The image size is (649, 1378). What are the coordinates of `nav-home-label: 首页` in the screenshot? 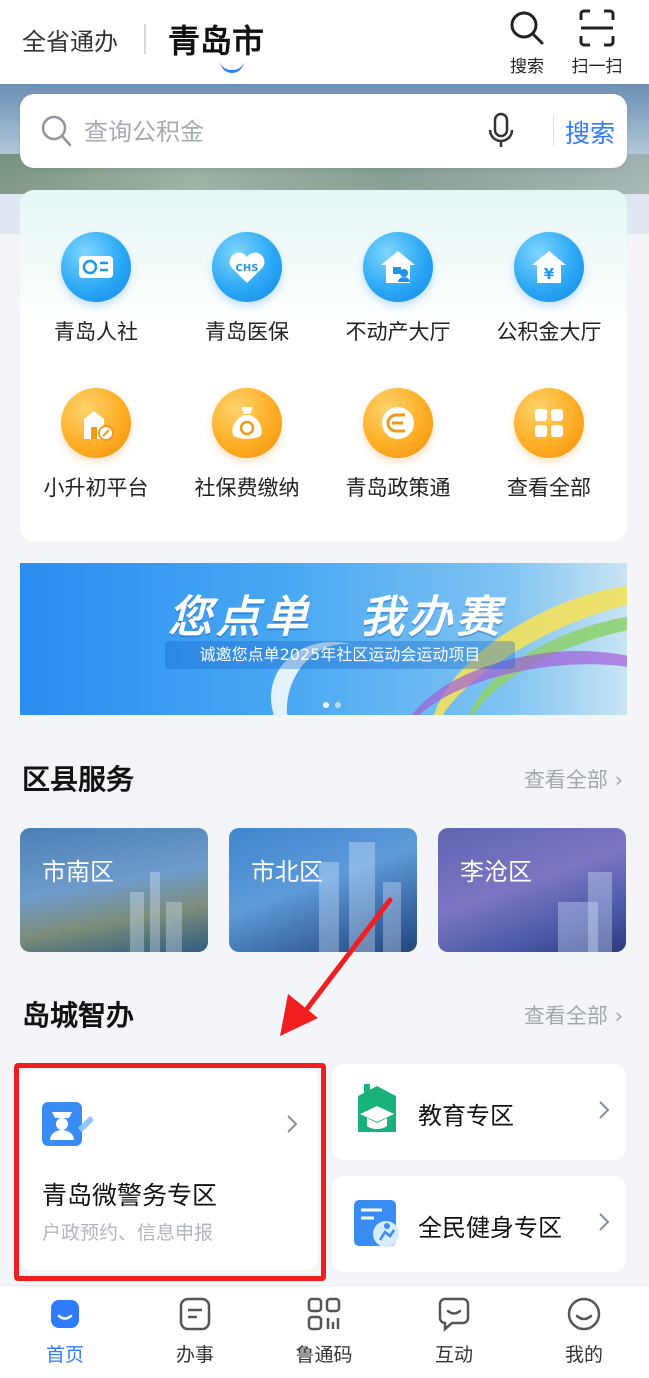 It's located at (64, 1355).